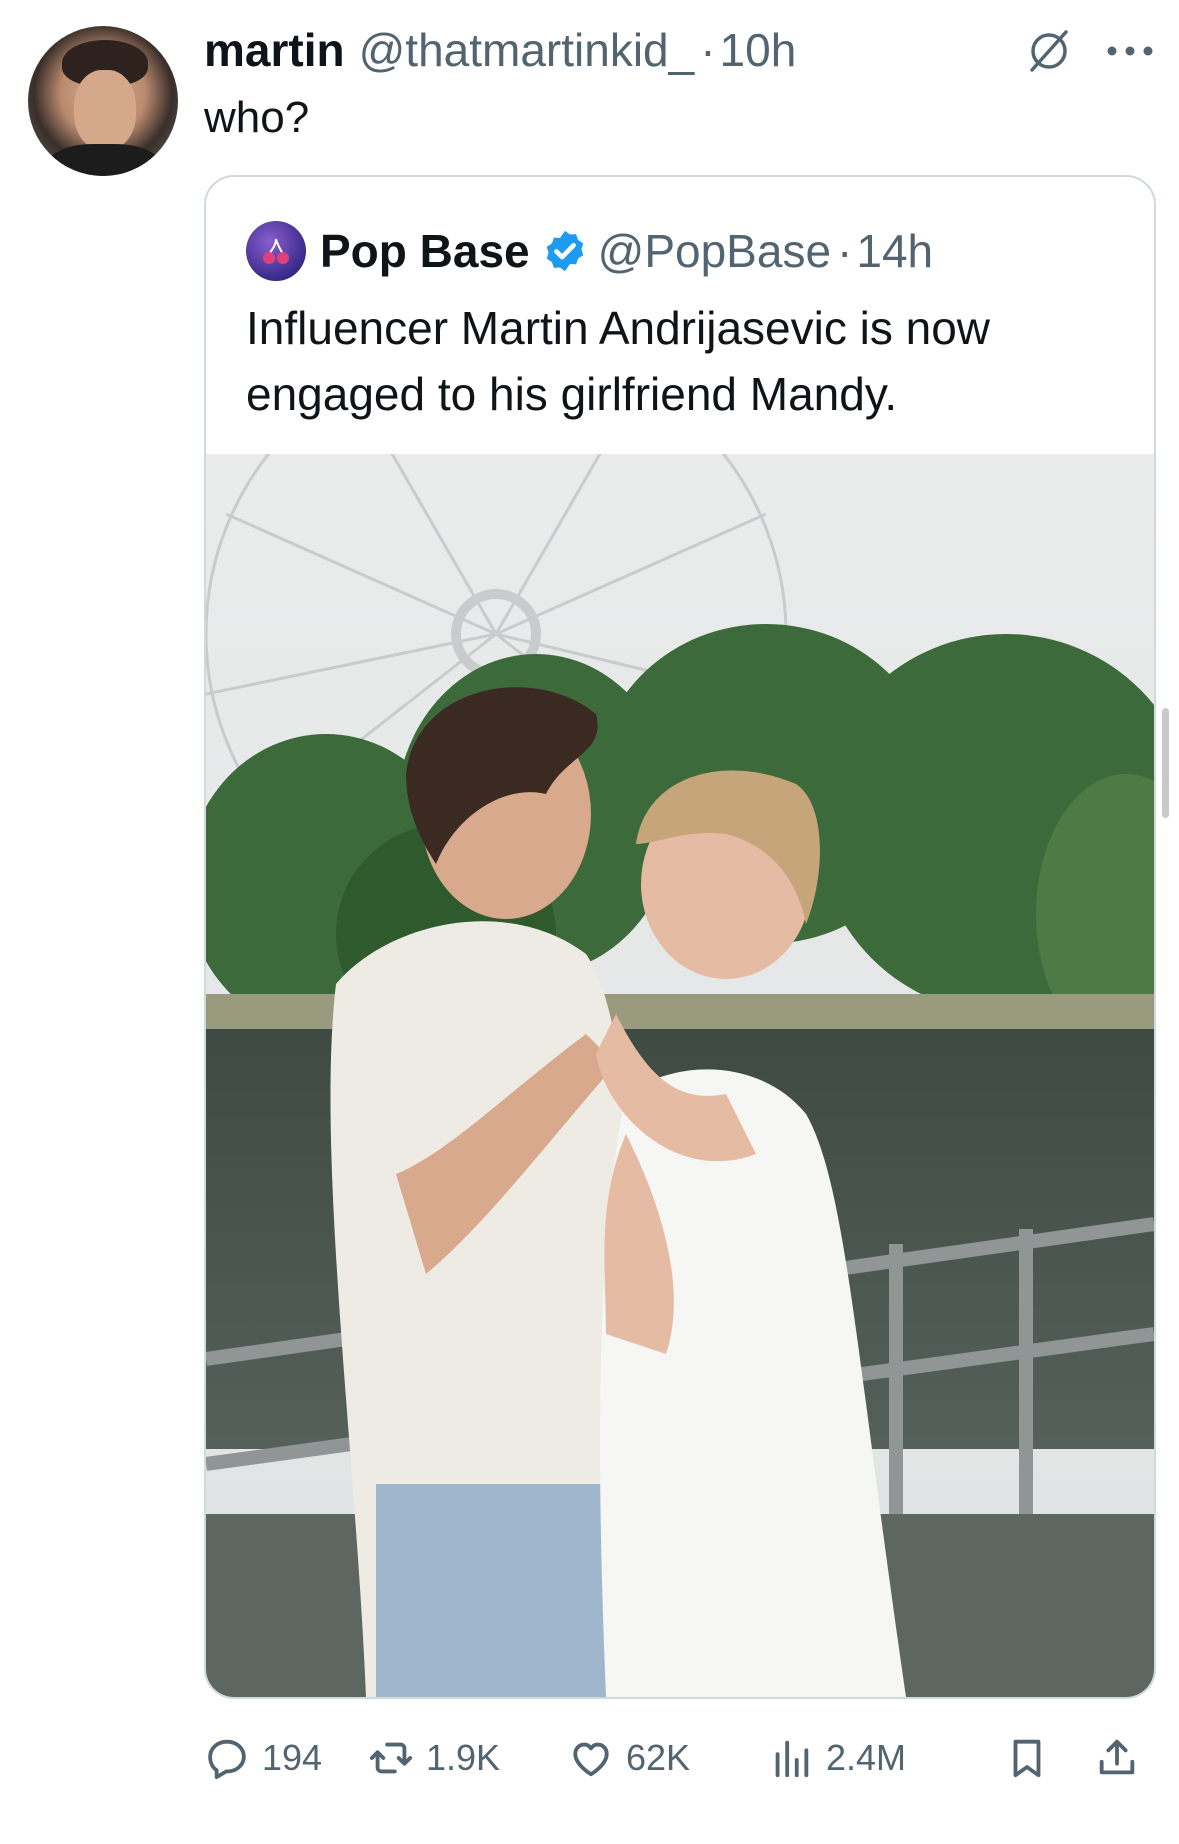 This screenshot has height=1844, width=1179. Describe the element at coordinates (292, 1757) in the screenshot. I see `reply-count: 194` at that location.